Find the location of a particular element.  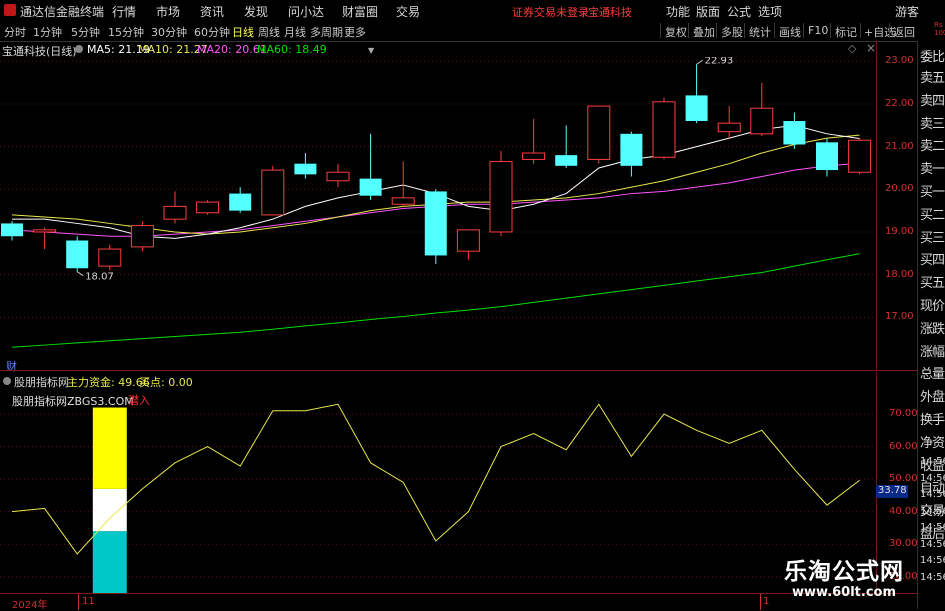

menu-layout: 版面 is located at coordinates (708, 11).